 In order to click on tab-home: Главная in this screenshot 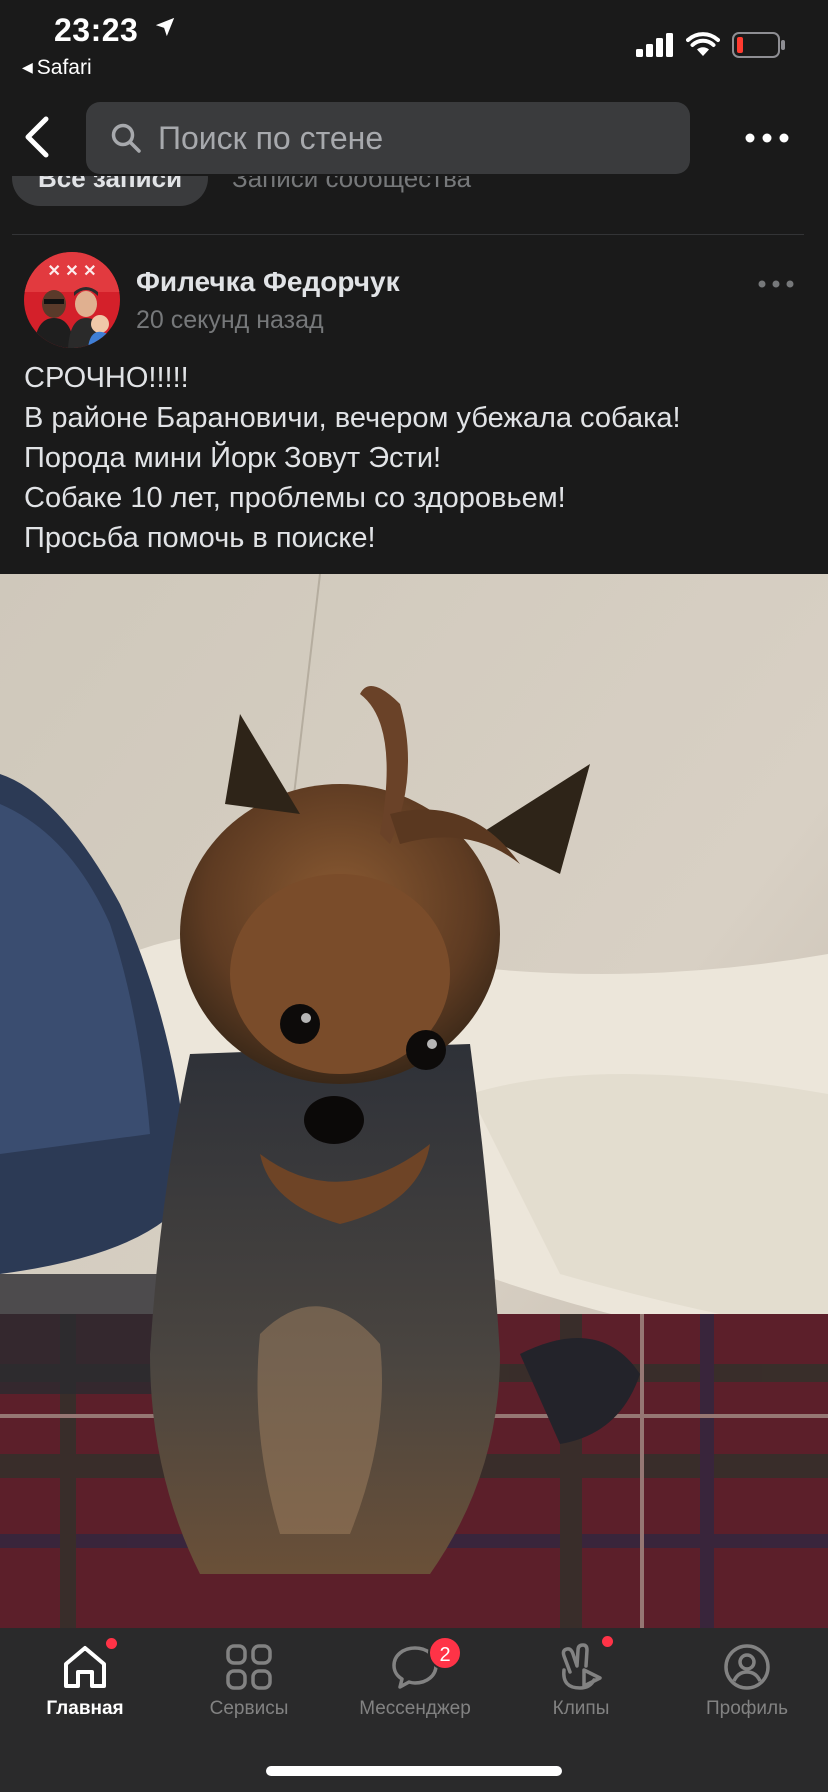, I will do `click(85, 1688)`.